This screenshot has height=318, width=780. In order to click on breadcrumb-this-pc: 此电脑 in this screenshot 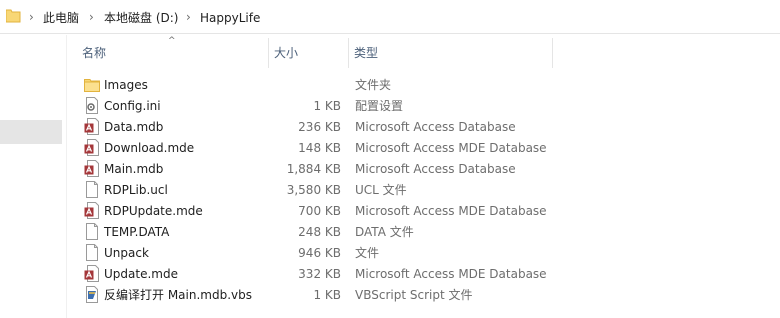, I will do `click(61, 18)`.